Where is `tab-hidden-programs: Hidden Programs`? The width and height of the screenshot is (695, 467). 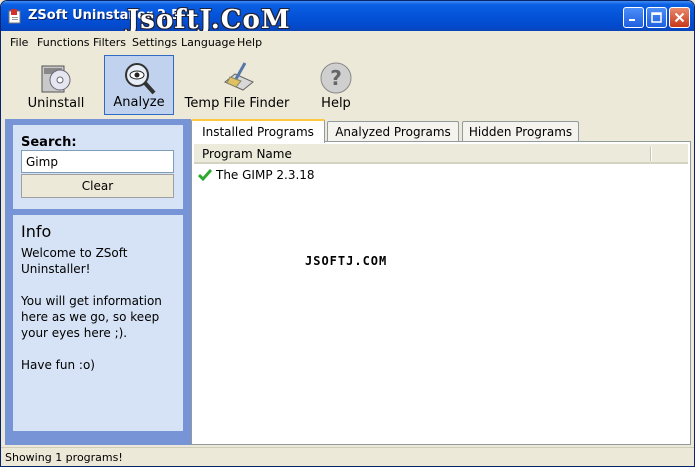
tab-hidden-programs: Hidden Programs is located at coordinates (520, 132).